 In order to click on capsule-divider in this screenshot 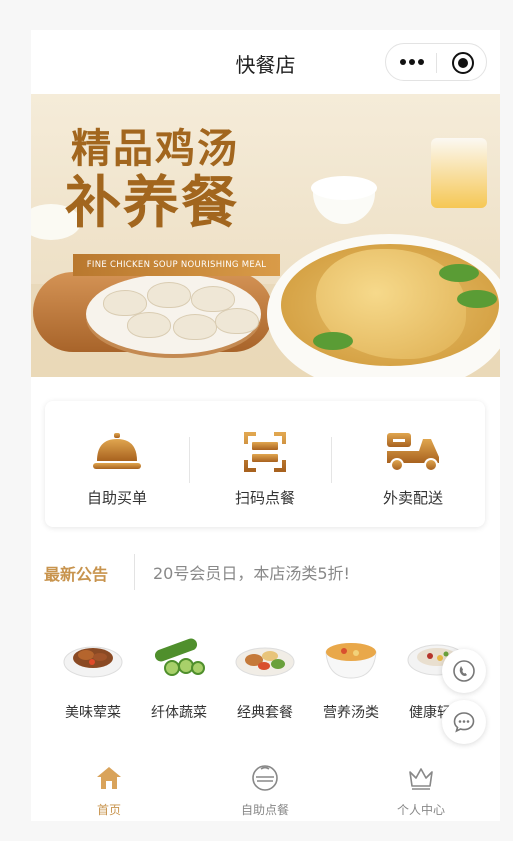, I will do `click(436, 63)`.